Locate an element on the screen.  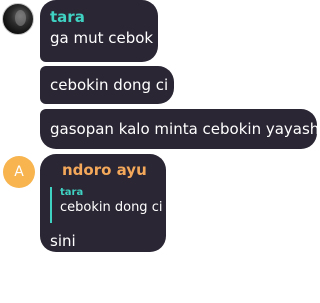
sender-name: ndoro ayu is located at coordinates (103, 170).